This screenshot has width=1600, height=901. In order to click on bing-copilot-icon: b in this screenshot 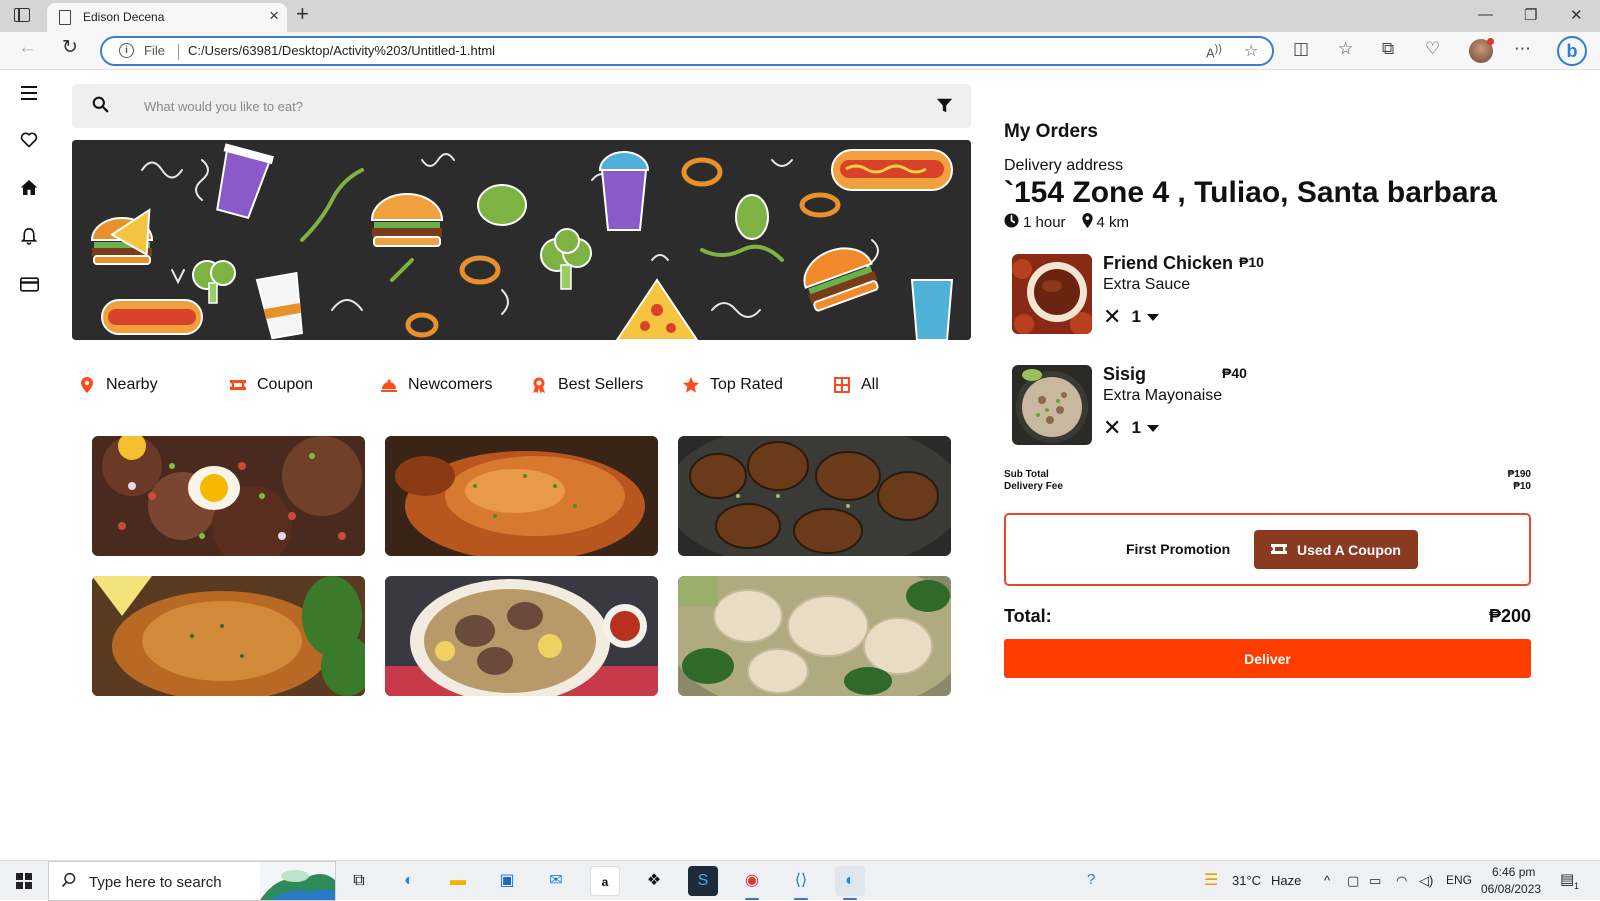, I will do `click(1572, 51)`.